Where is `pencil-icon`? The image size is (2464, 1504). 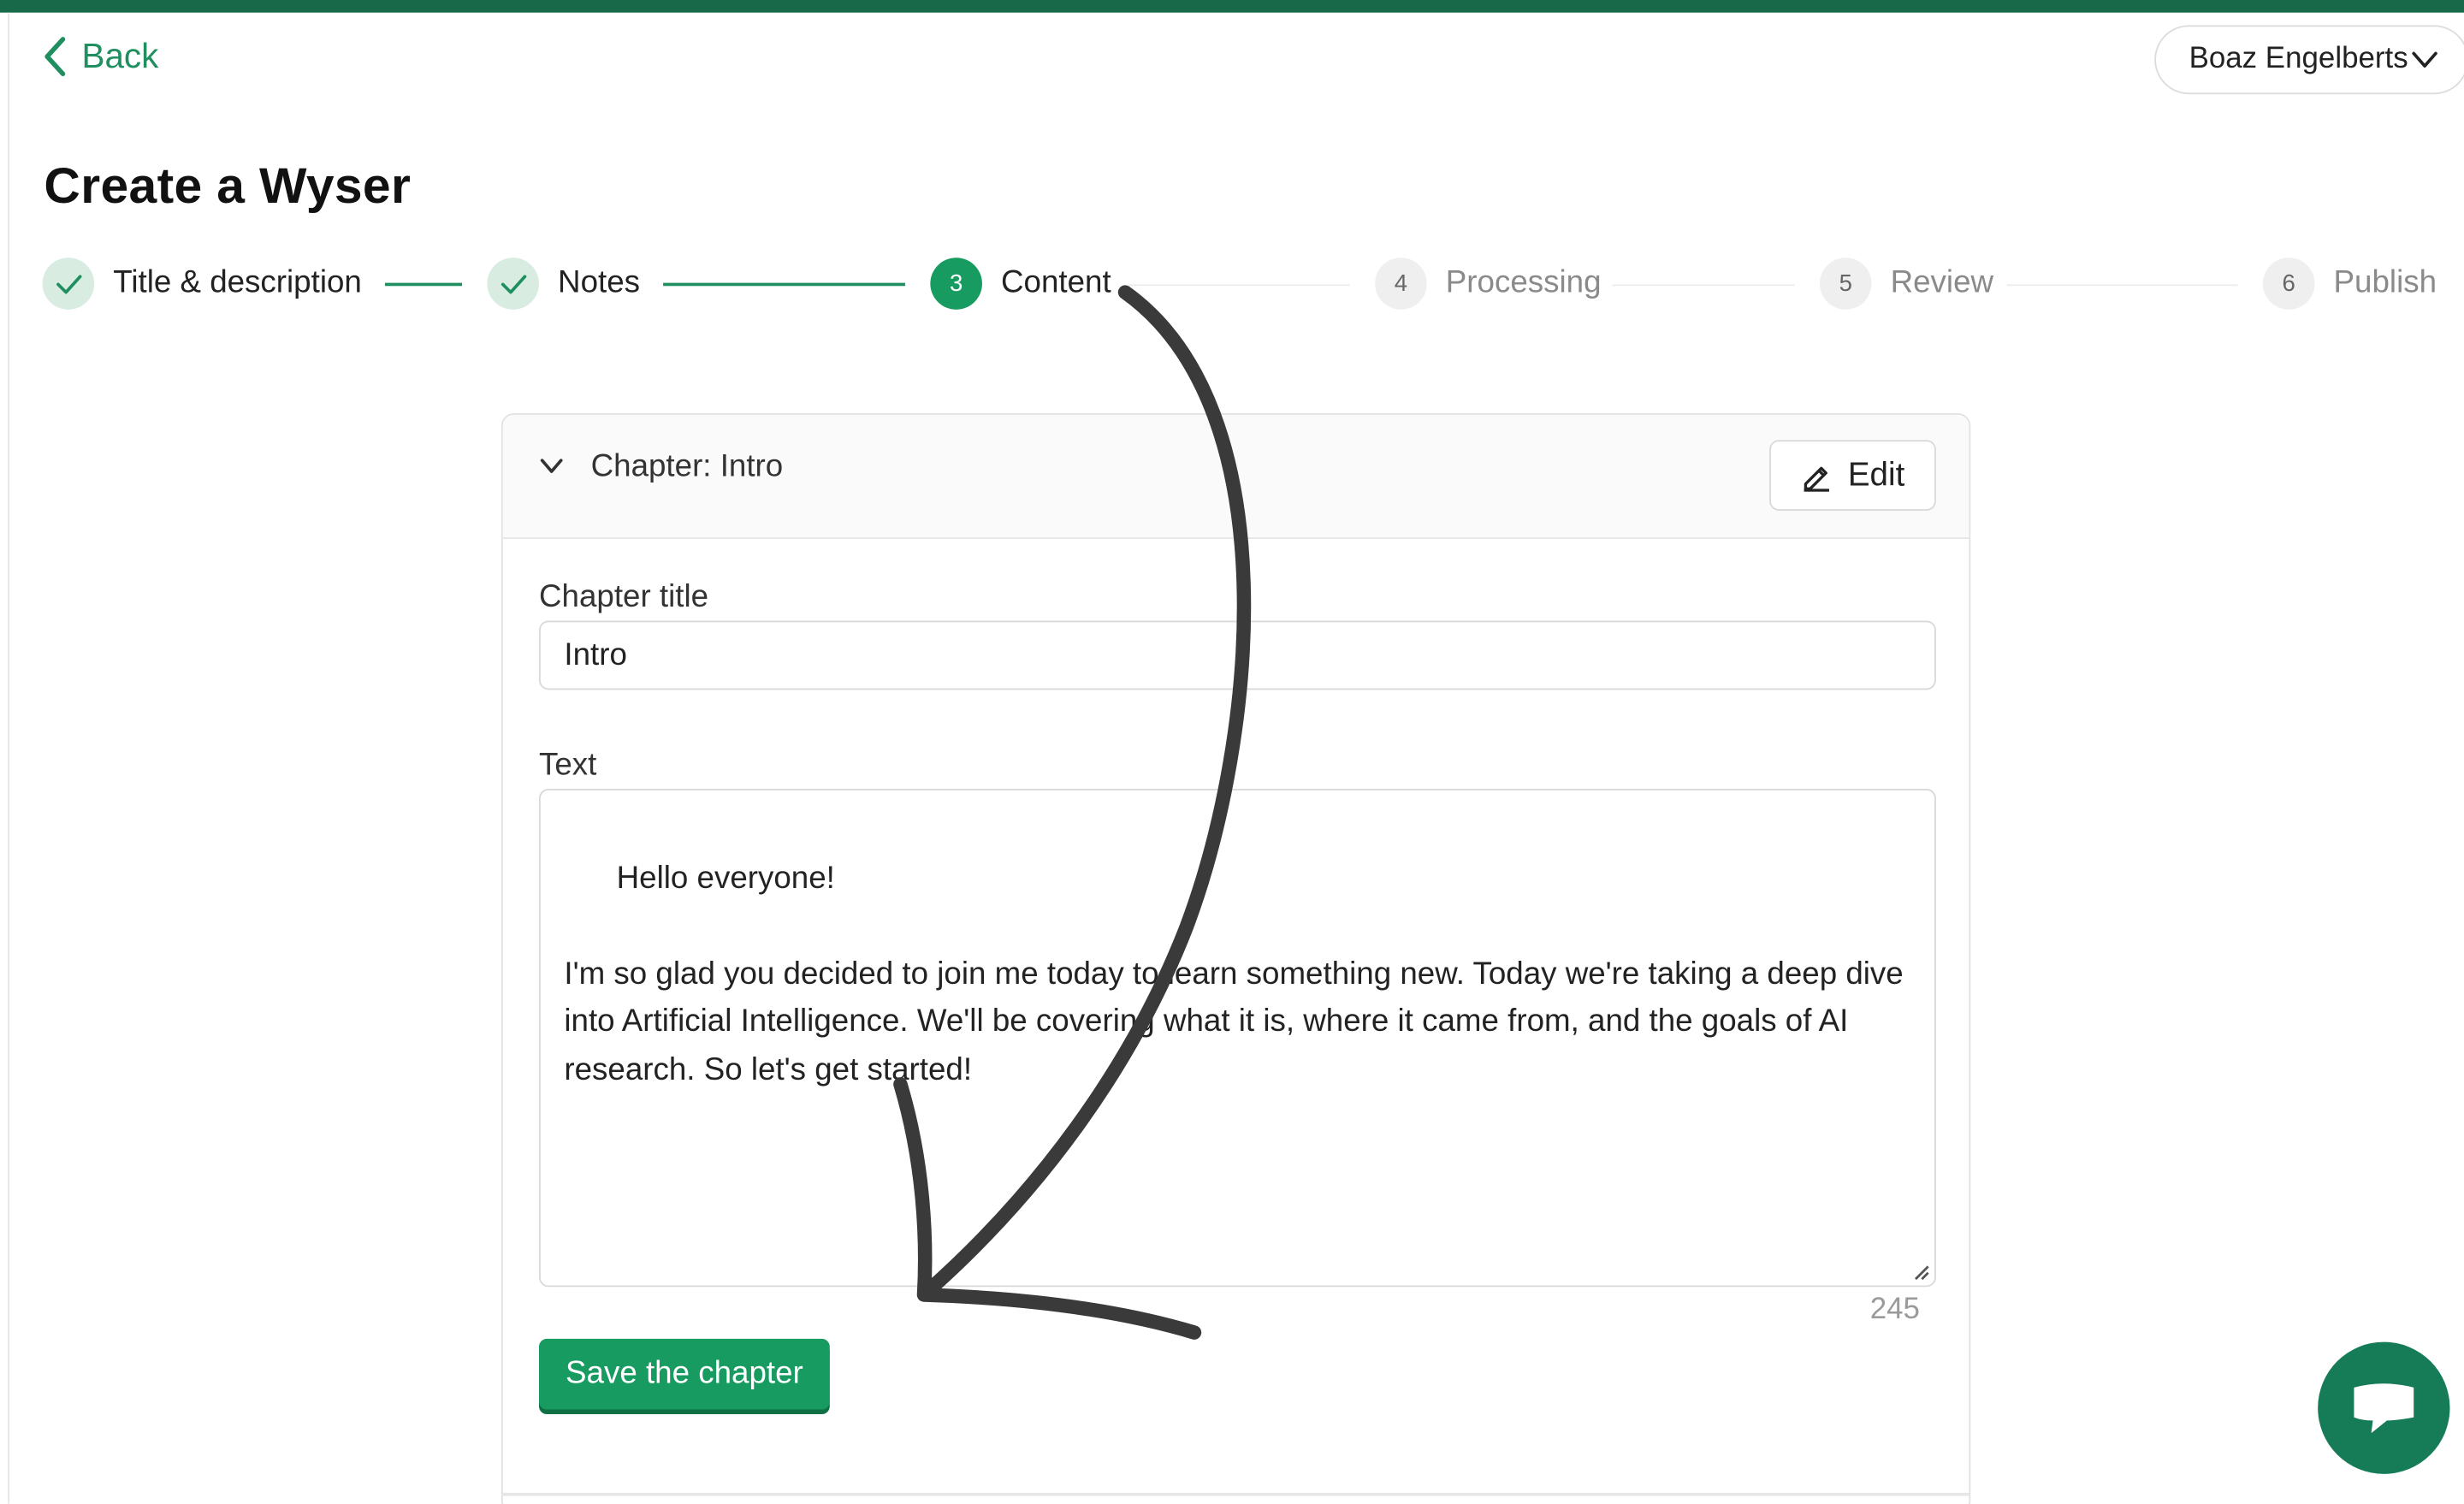 pencil-icon is located at coordinates (1816, 478).